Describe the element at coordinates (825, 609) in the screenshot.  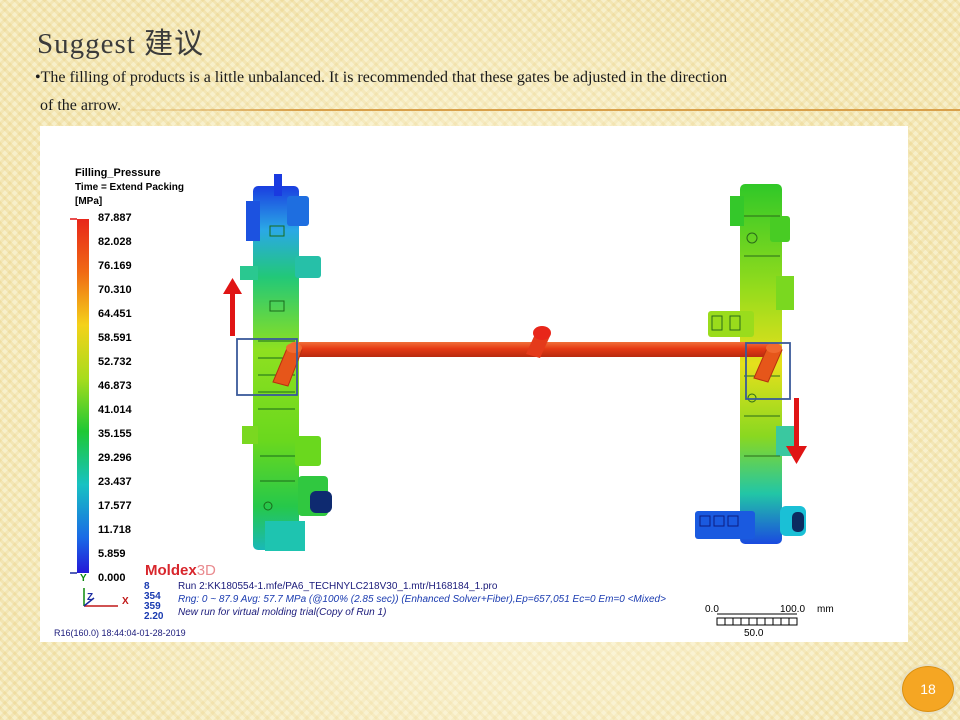
I see `scale-unit: mm` at that location.